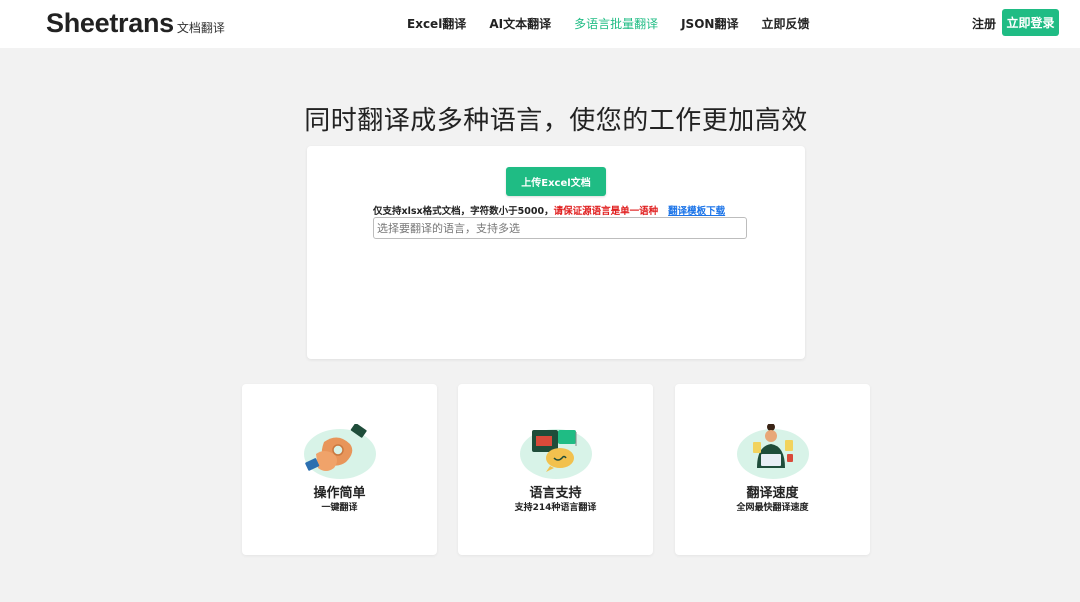  I want to click on feature-desc: 一键翻译, so click(339, 508).